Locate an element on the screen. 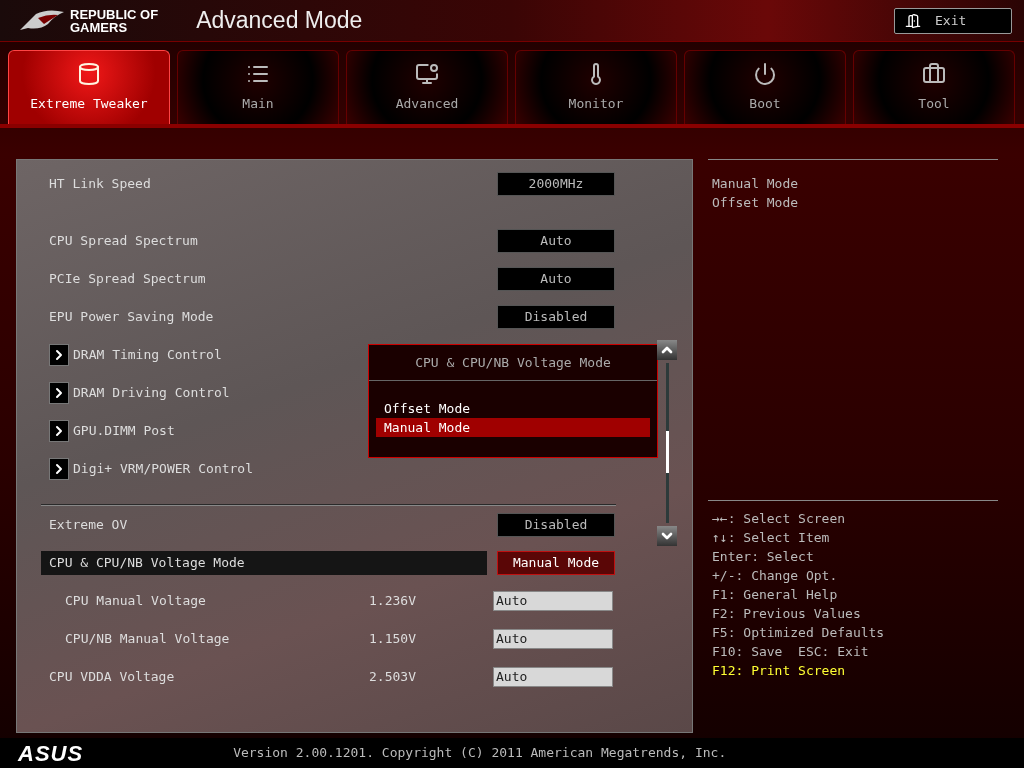 The width and height of the screenshot is (1024, 768). voltage-reading: 1.236V is located at coordinates (392, 601).